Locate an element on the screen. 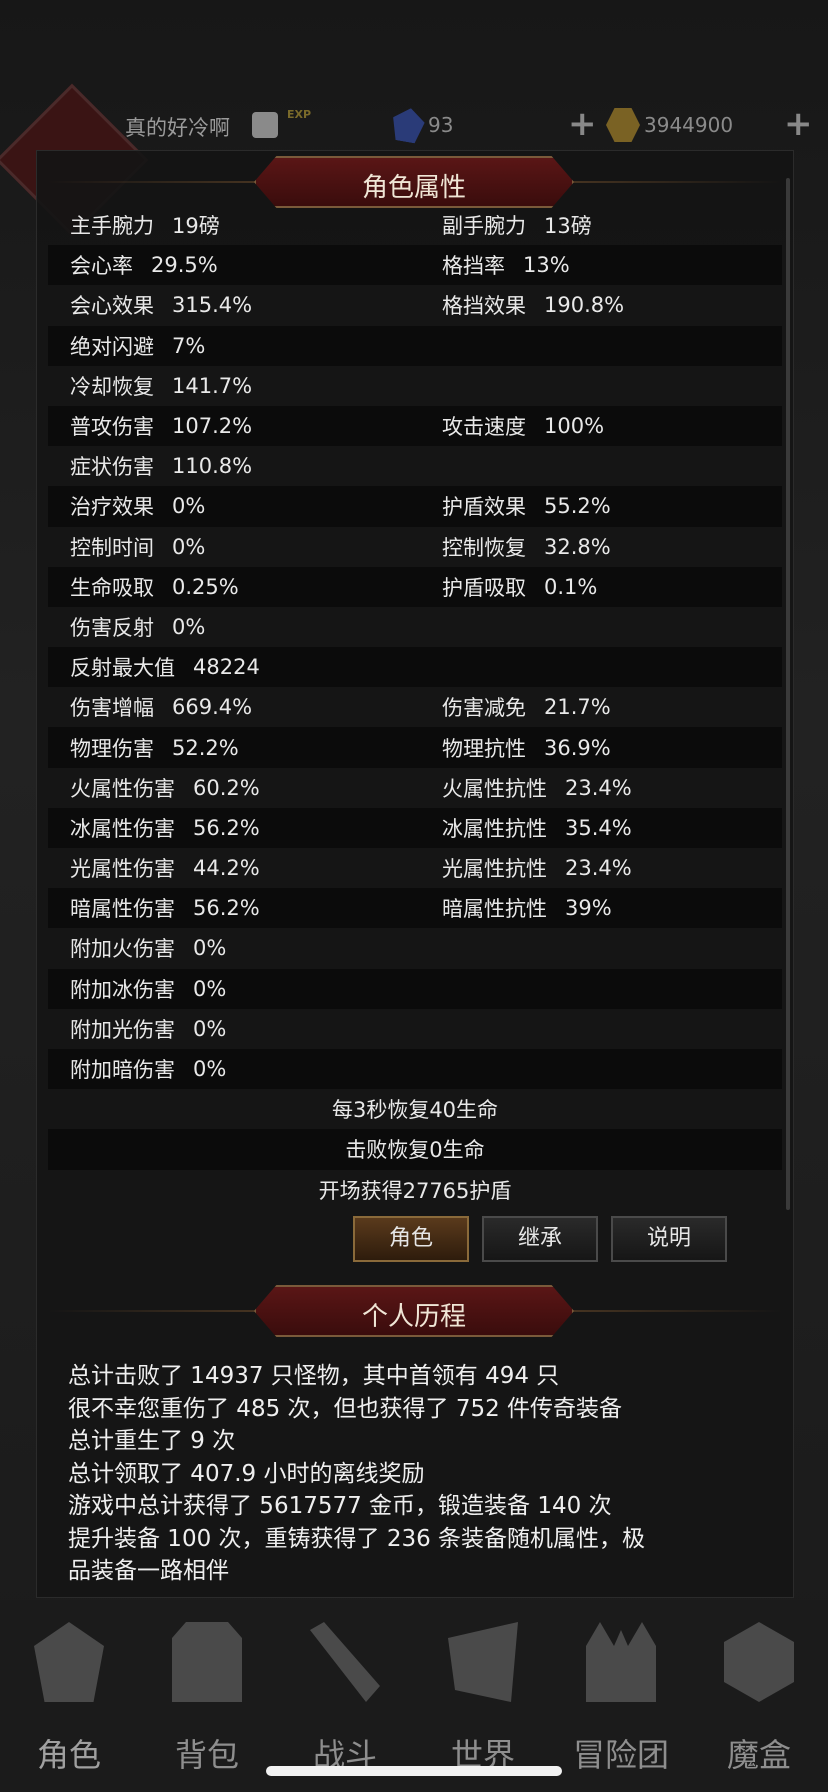  attribute-right-cell: 护盾效果 55.2% is located at coordinates (612, 506).